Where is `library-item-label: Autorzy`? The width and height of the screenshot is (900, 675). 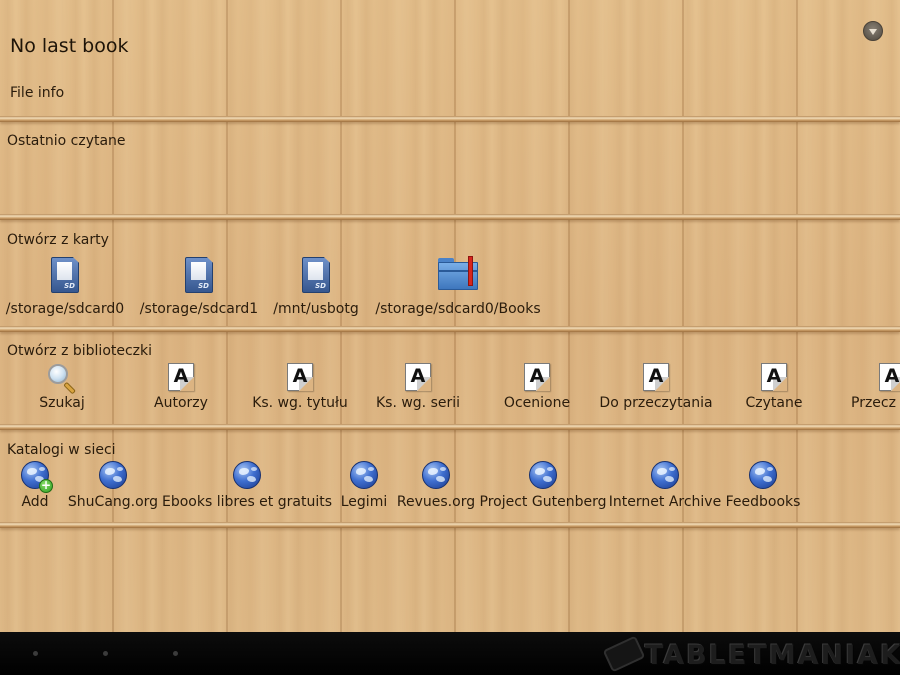 library-item-label: Autorzy is located at coordinates (181, 403).